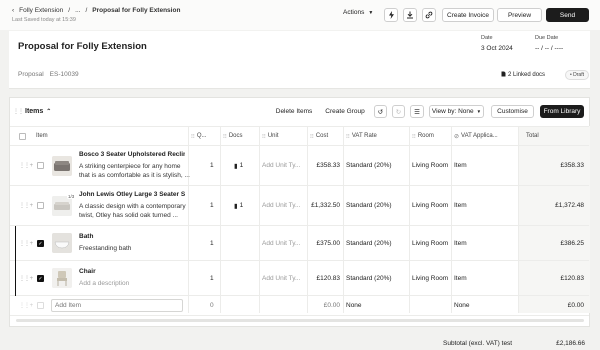 The height and width of the screenshot is (350, 600). What do you see at coordinates (319, 136) in the screenshot?
I see `col-cost: ⁝⁝ Cost` at bounding box center [319, 136].